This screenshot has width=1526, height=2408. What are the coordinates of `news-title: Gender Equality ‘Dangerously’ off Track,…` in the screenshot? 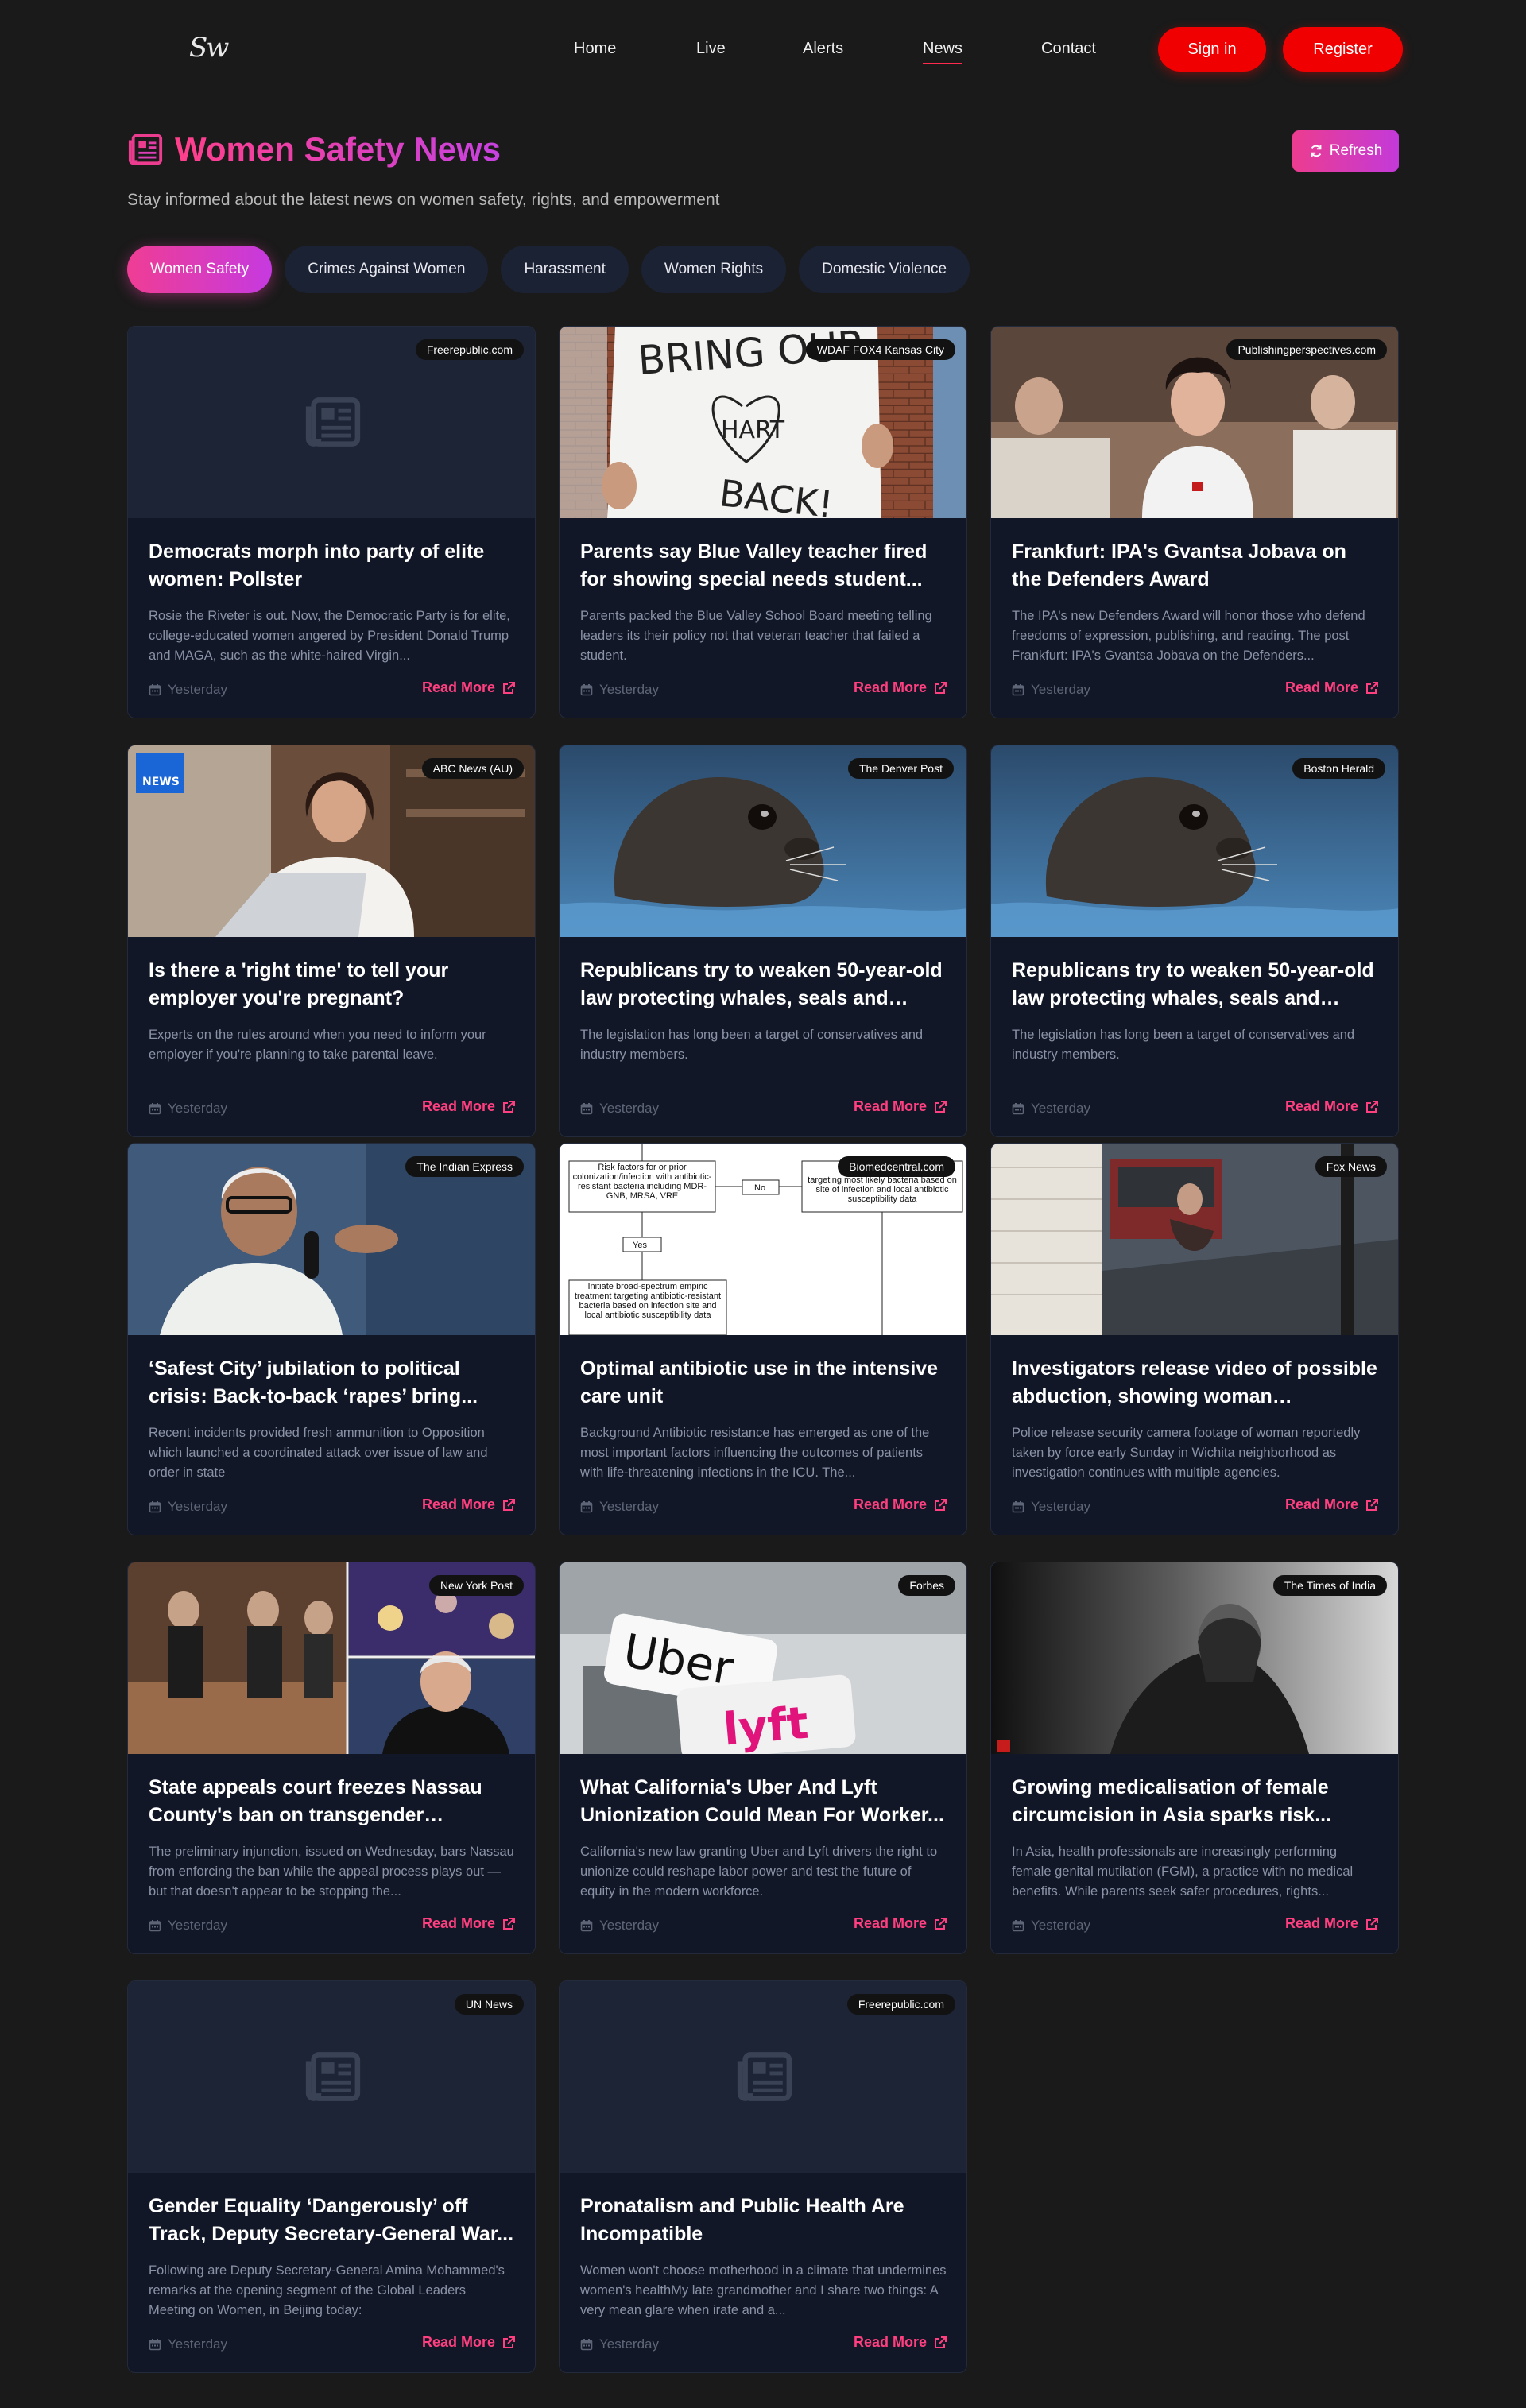 It's located at (332, 2221).